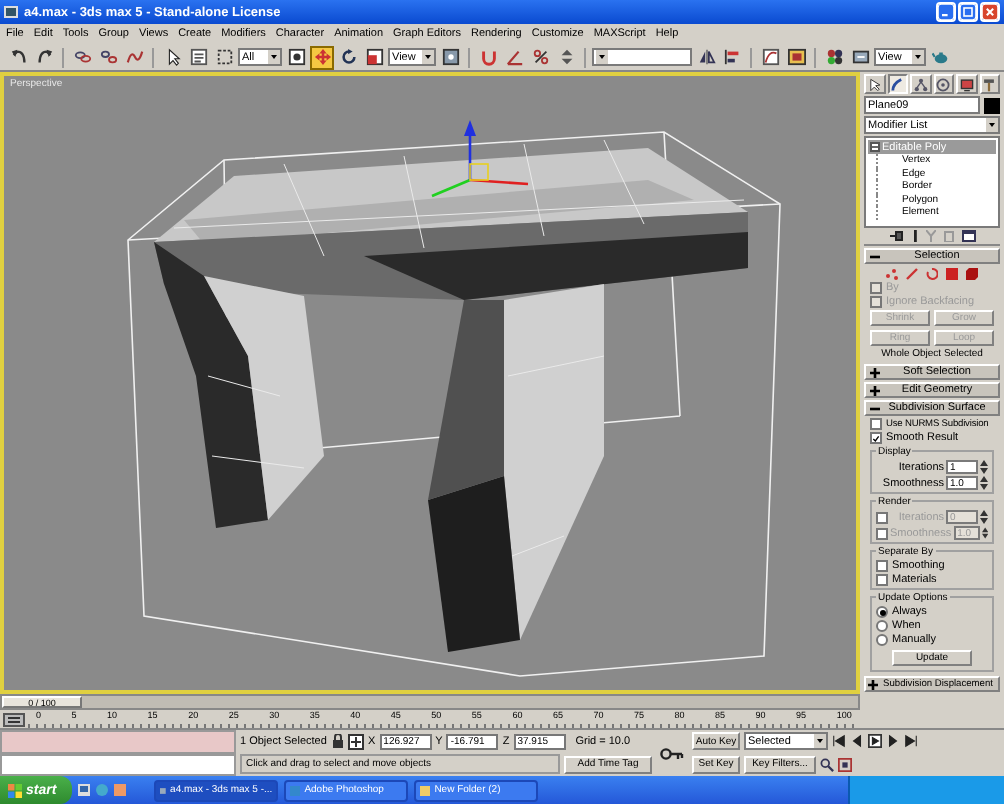  I want to click on transform-gizmo-icon, so click(480, 159).